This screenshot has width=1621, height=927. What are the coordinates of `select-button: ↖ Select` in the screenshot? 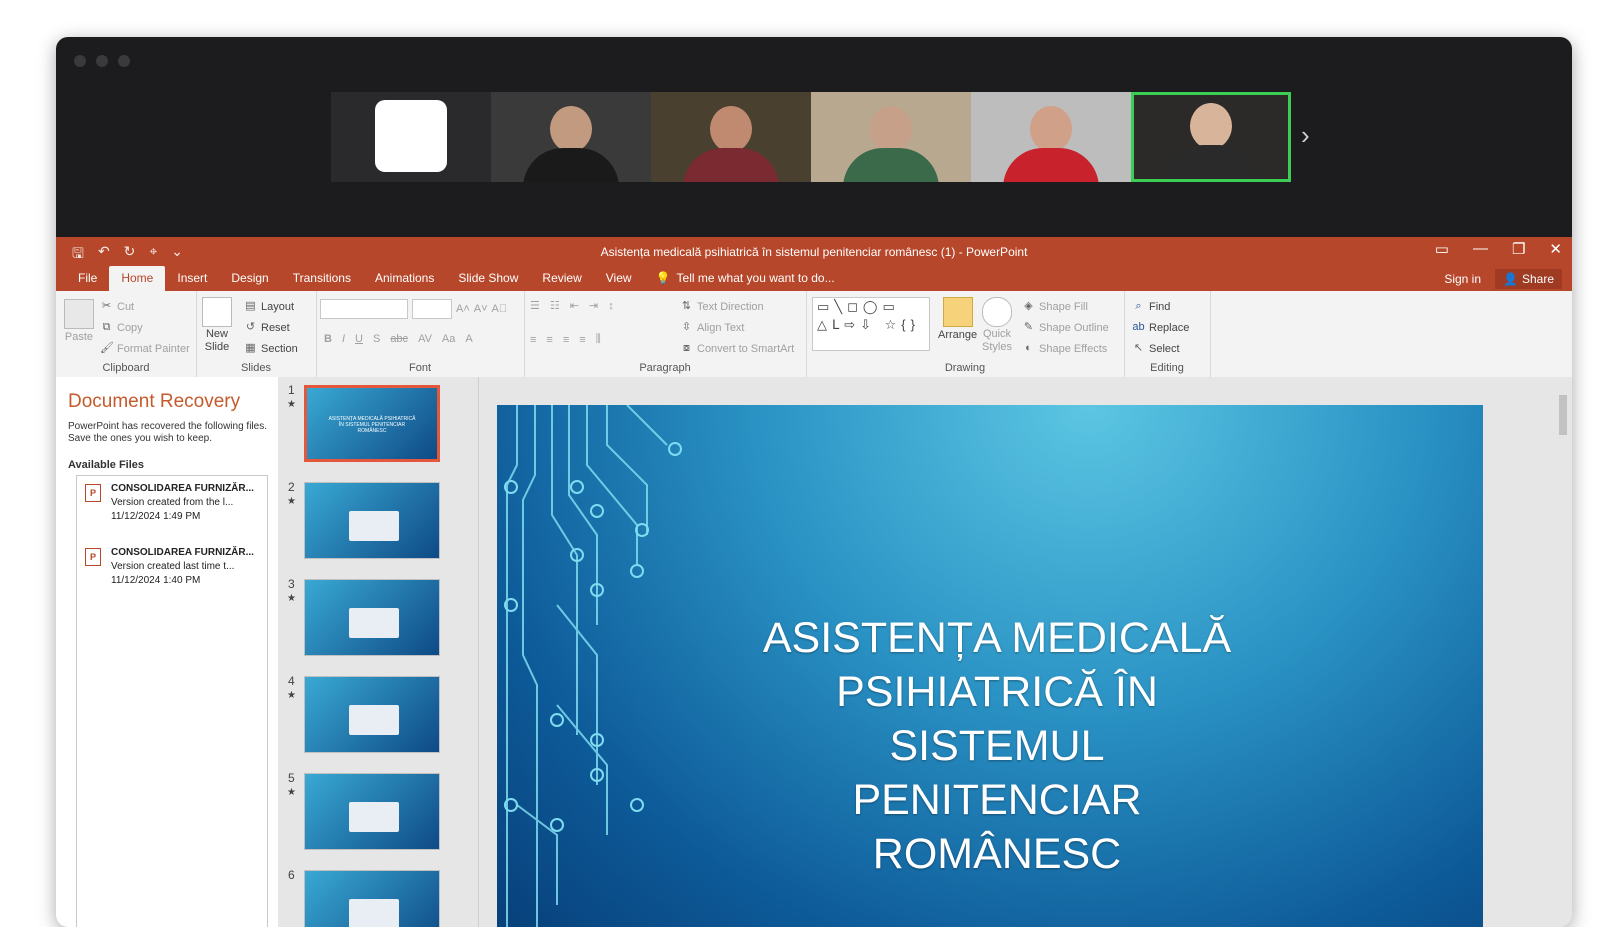 It's located at (1156, 348).